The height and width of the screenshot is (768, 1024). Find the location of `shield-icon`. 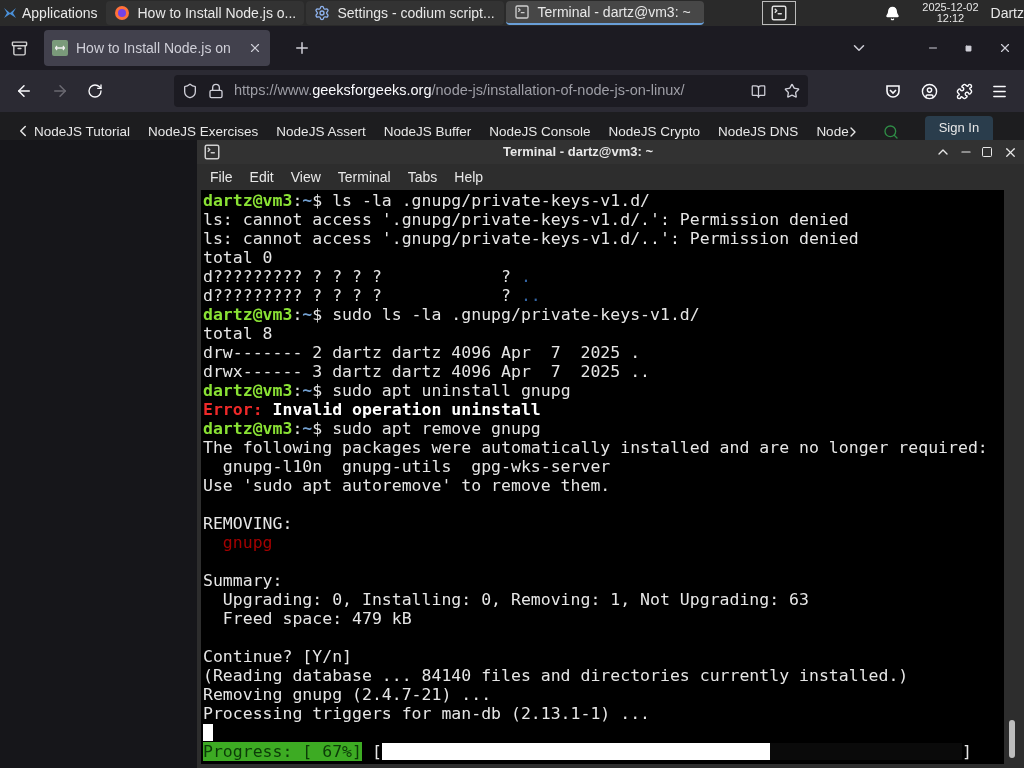

shield-icon is located at coordinates (190, 91).